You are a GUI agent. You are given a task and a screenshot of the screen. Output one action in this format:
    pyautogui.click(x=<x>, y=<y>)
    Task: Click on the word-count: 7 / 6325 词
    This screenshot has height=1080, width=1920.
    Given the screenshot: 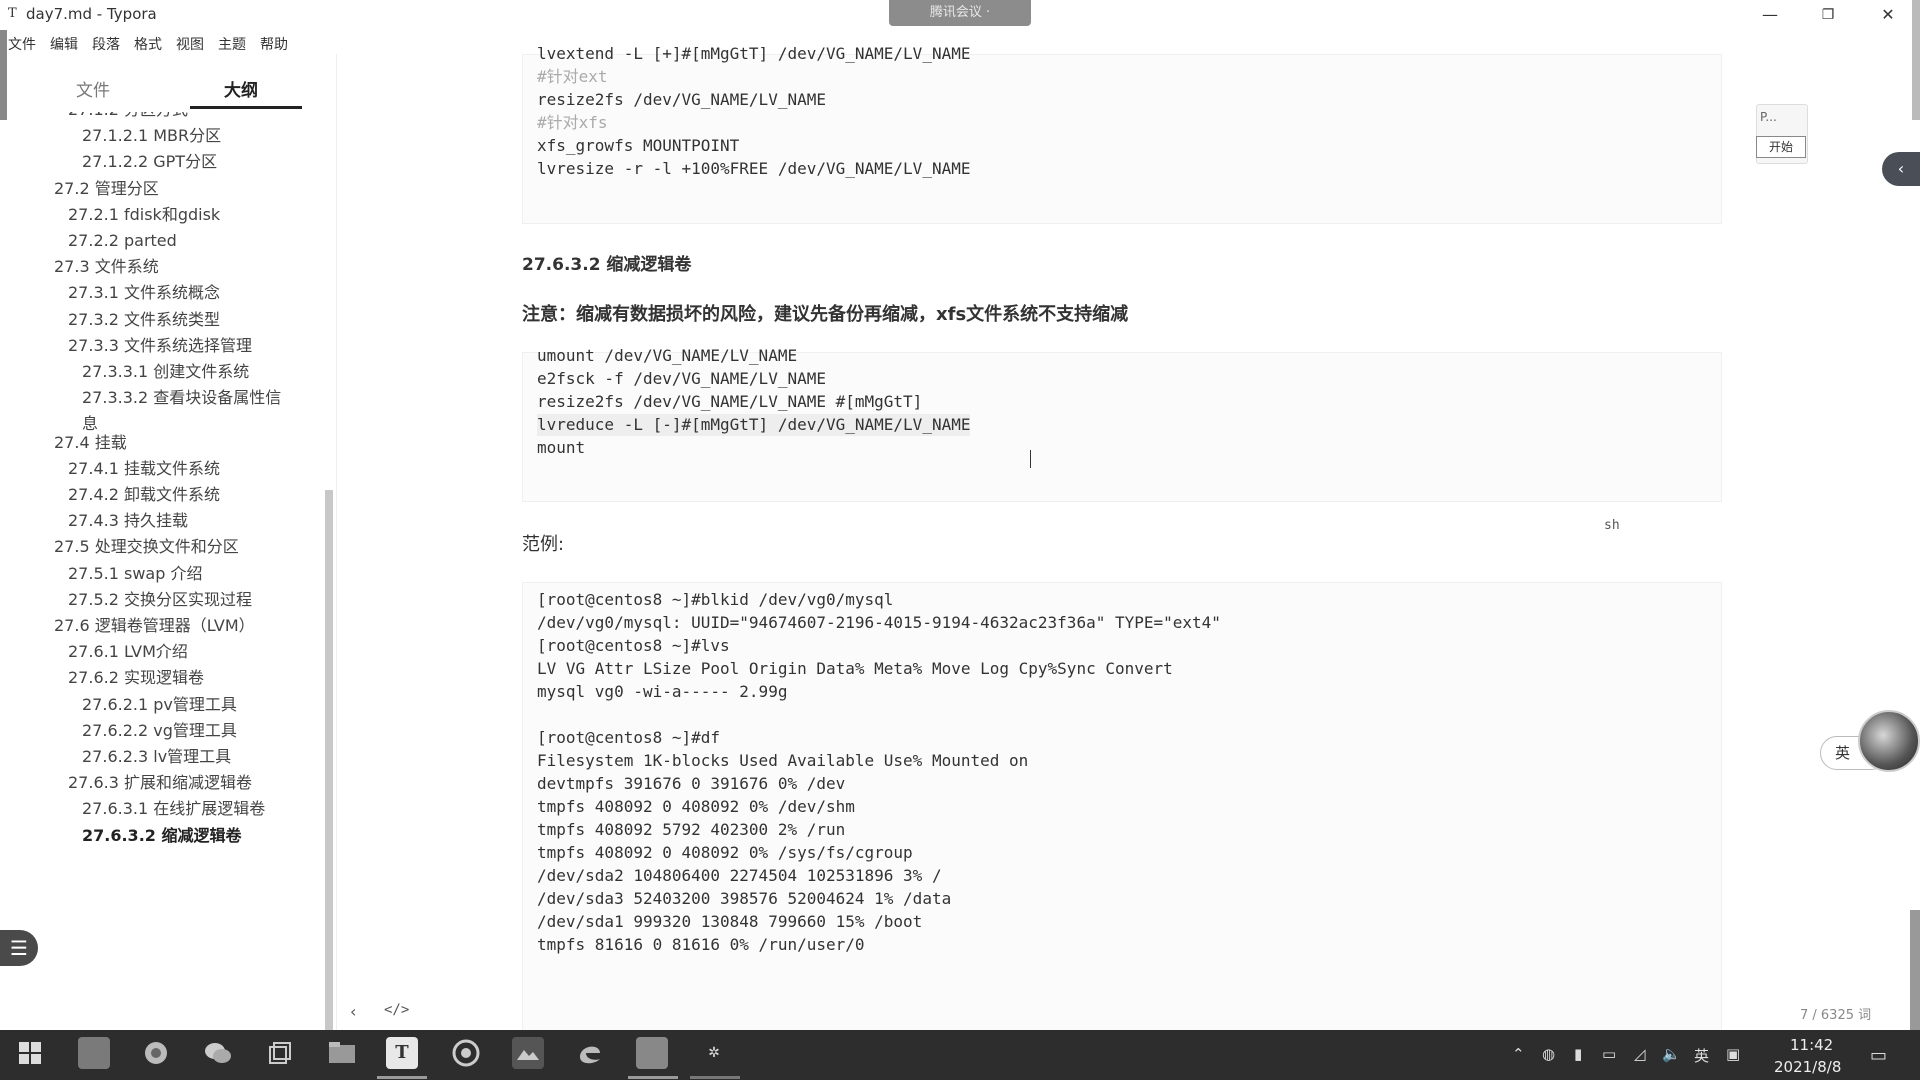 What is the action you would take?
    pyautogui.click(x=1835, y=1013)
    